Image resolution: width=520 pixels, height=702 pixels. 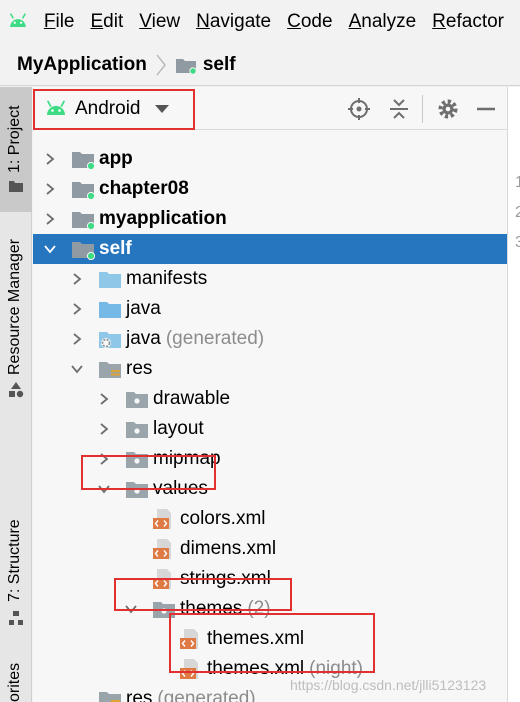 I want to click on menu-code-rest: ode, so click(x=316, y=21).